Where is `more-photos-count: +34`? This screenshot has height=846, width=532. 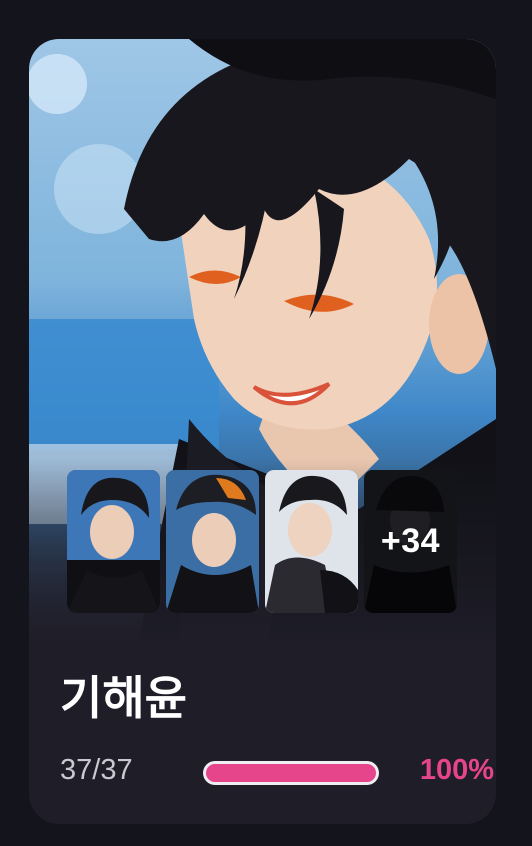 more-photos-count: +34 is located at coordinates (410, 541).